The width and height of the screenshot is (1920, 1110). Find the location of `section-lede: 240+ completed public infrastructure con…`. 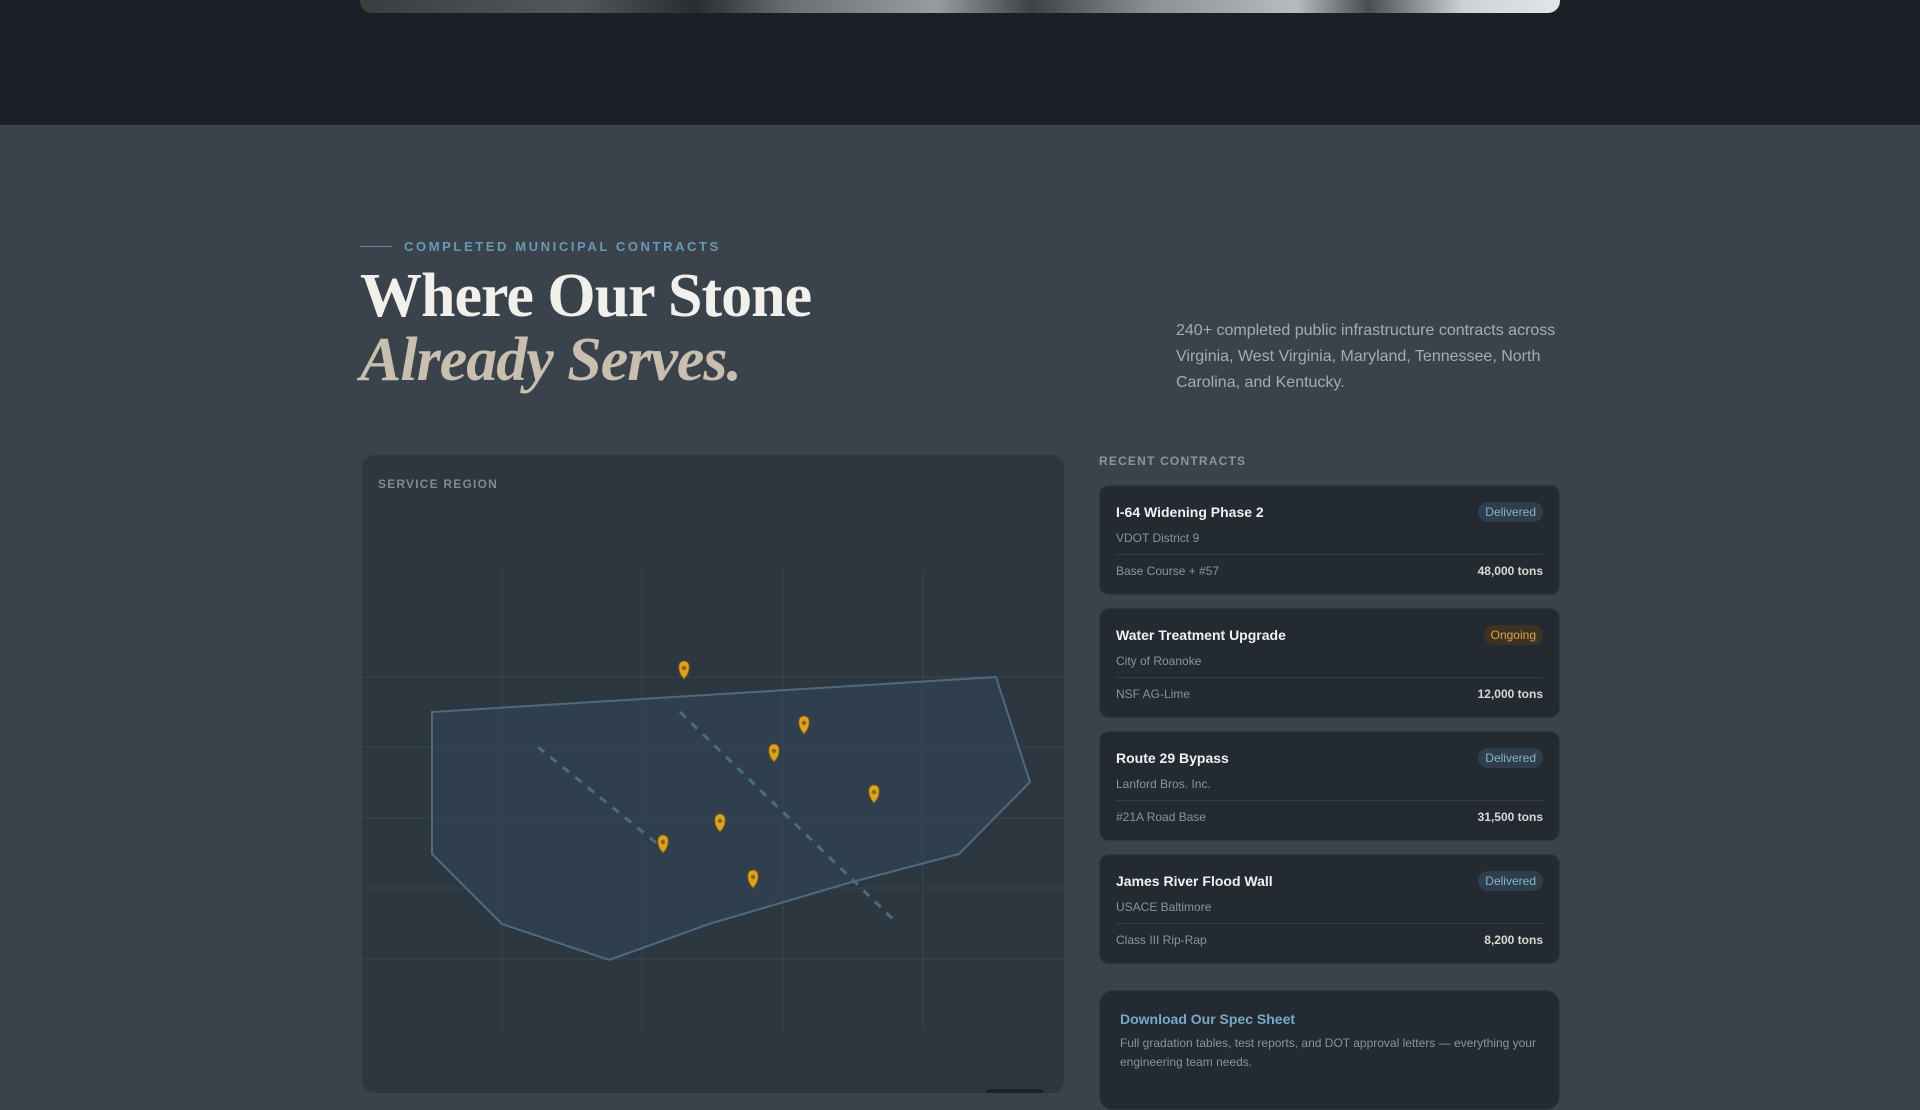

section-lede: 240+ completed public infrastructure con… is located at coordinates (1366, 356).